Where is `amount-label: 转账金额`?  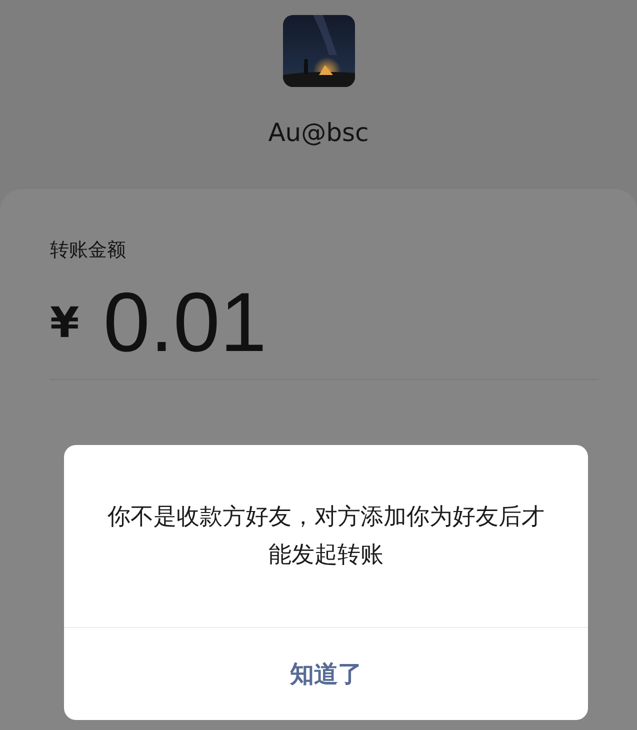
amount-label: 转账金额 is located at coordinates (88, 250).